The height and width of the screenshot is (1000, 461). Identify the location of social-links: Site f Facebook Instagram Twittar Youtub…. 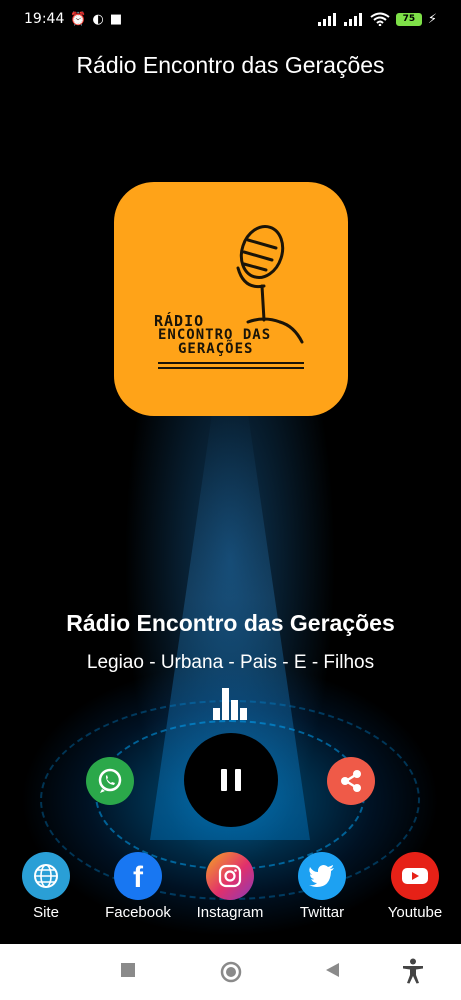
(230, 887).